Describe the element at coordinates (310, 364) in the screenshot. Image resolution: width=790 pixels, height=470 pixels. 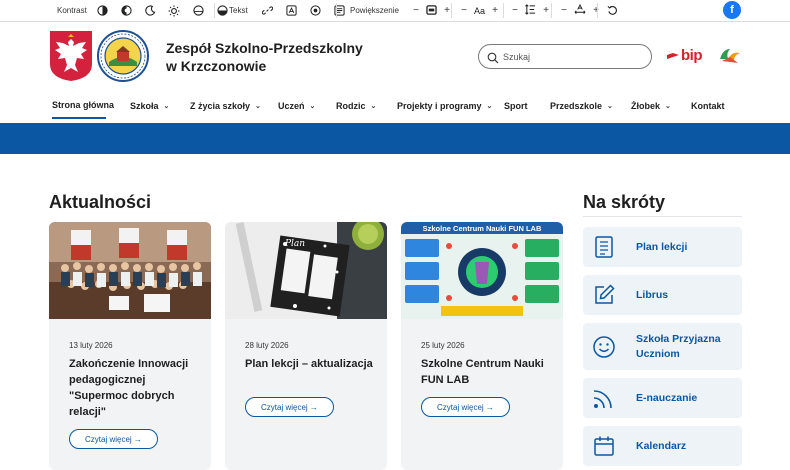
I see `news-title: Plan lekcji – aktualizacja` at that location.